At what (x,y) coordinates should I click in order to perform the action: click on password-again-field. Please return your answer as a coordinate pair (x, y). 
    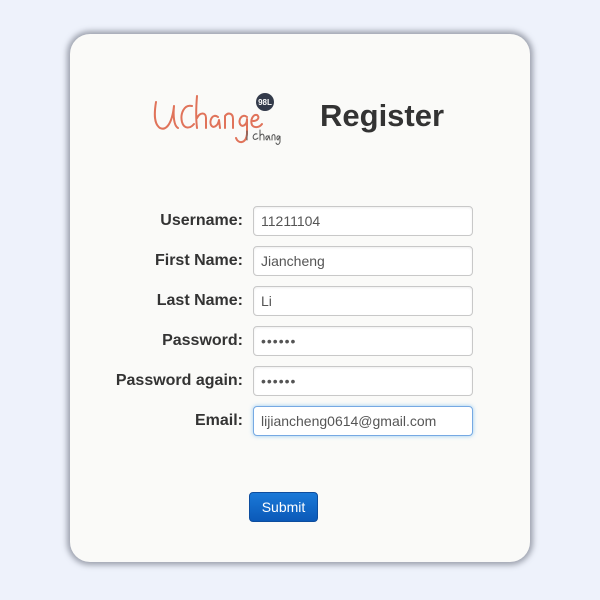
    Looking at the image, I should click on (363, 381).